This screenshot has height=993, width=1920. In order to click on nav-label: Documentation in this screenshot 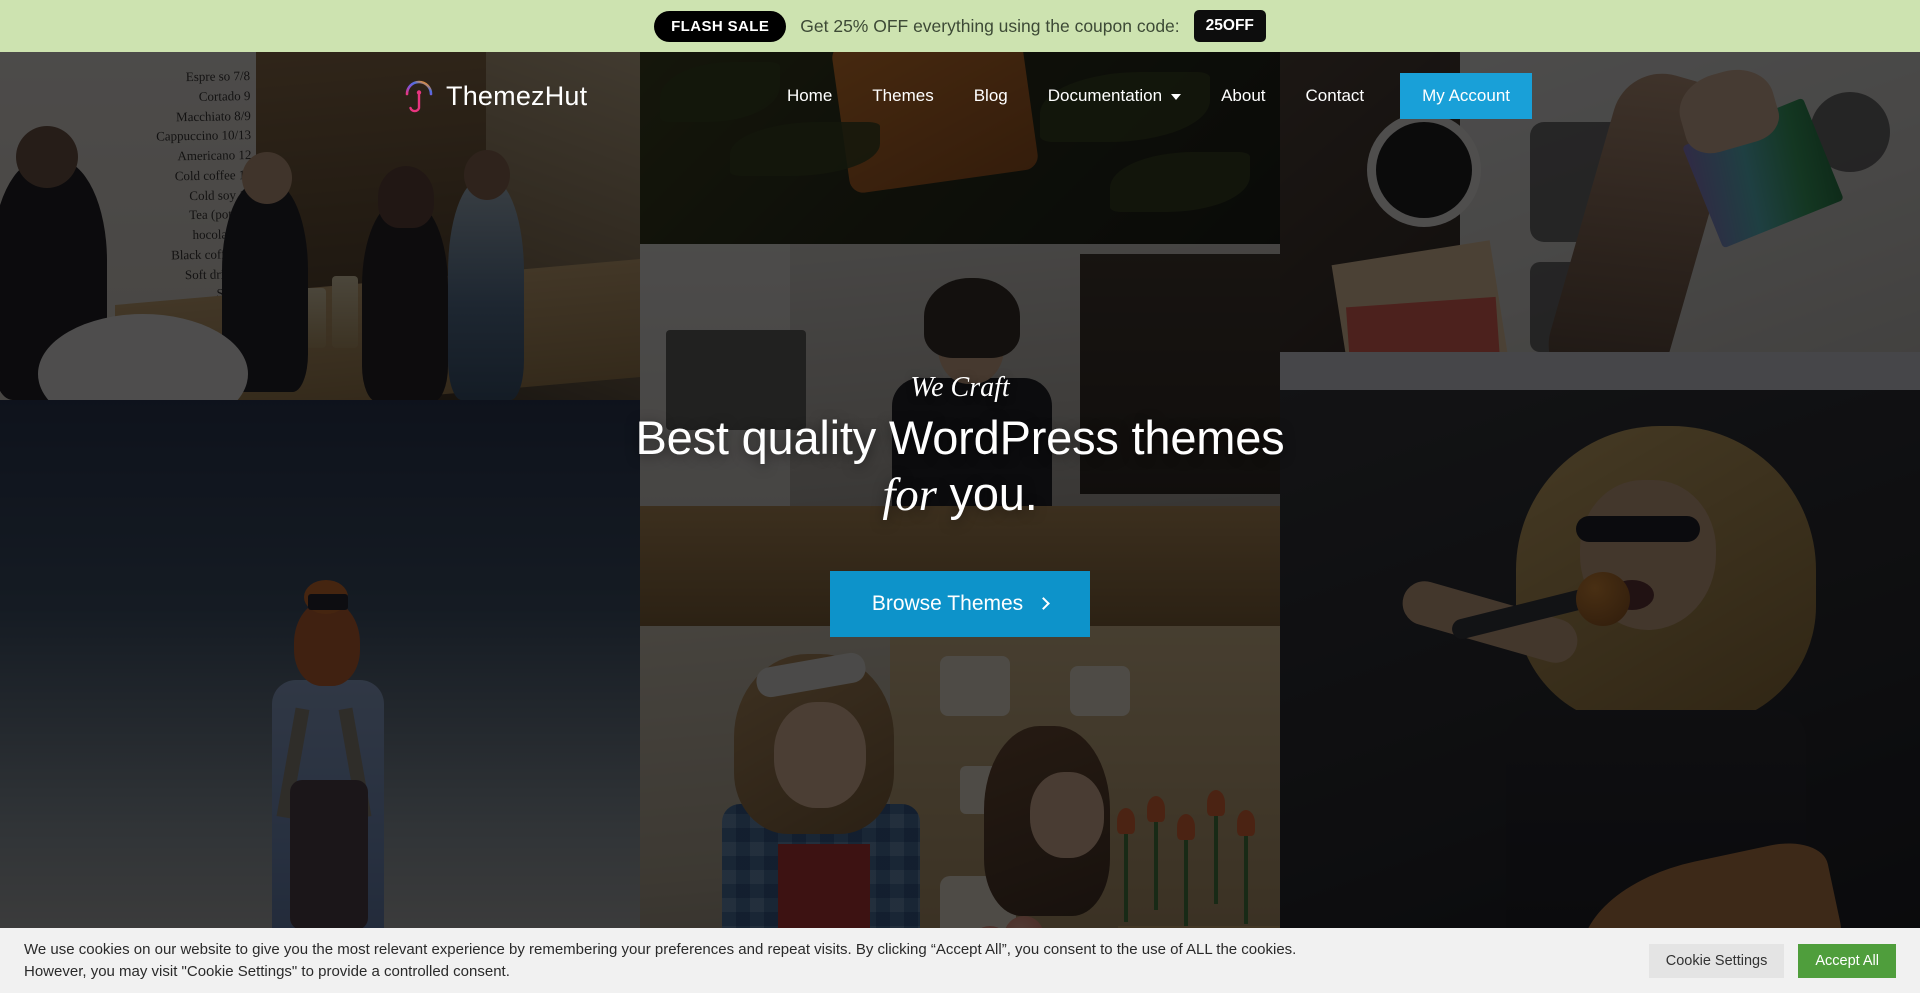, I will do `click(1105, 95)`.